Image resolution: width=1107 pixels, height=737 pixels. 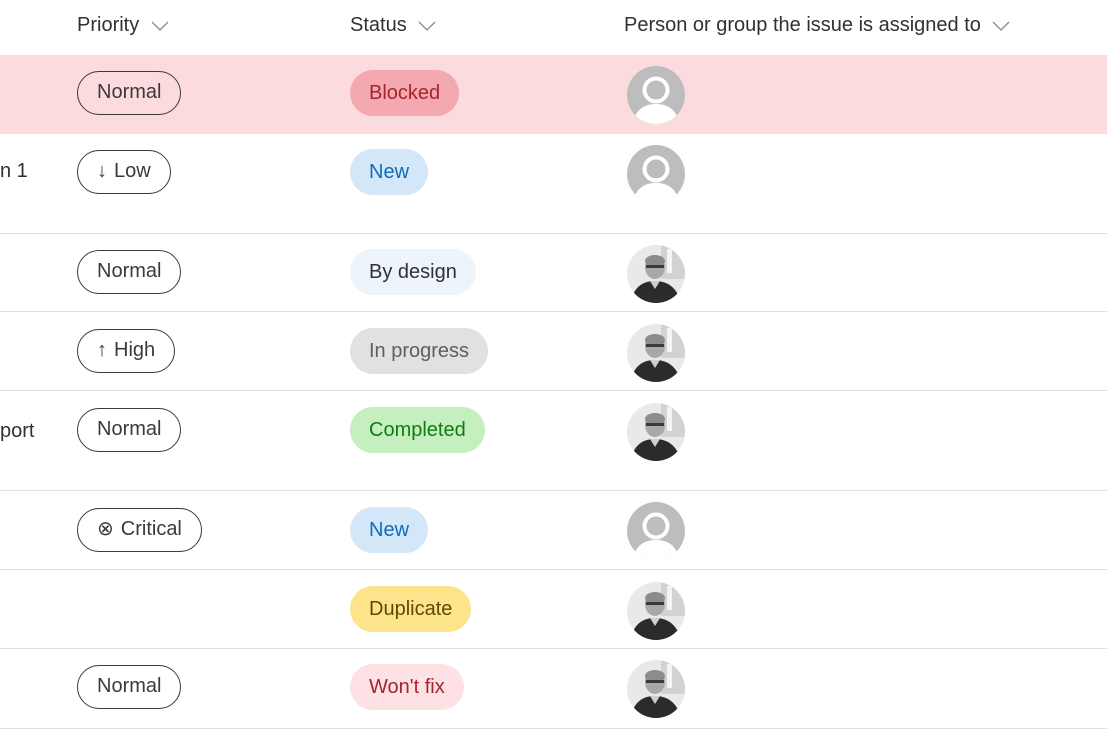 I want to click on circle-x-icon: ⊗, so click(x=105, y=529).